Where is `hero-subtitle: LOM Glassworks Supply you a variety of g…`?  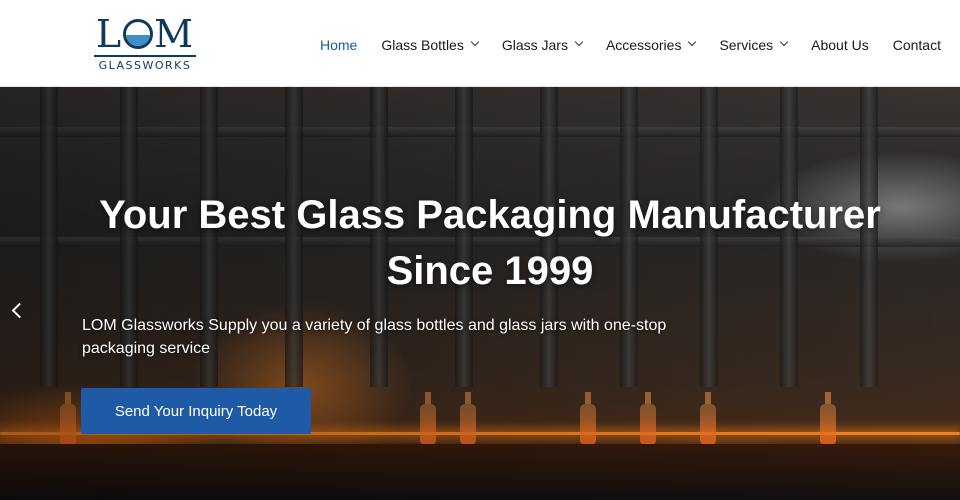
hero-subtitle: LOM Glassworks Supply you a variety of g… is located at coordinates (422, 337).